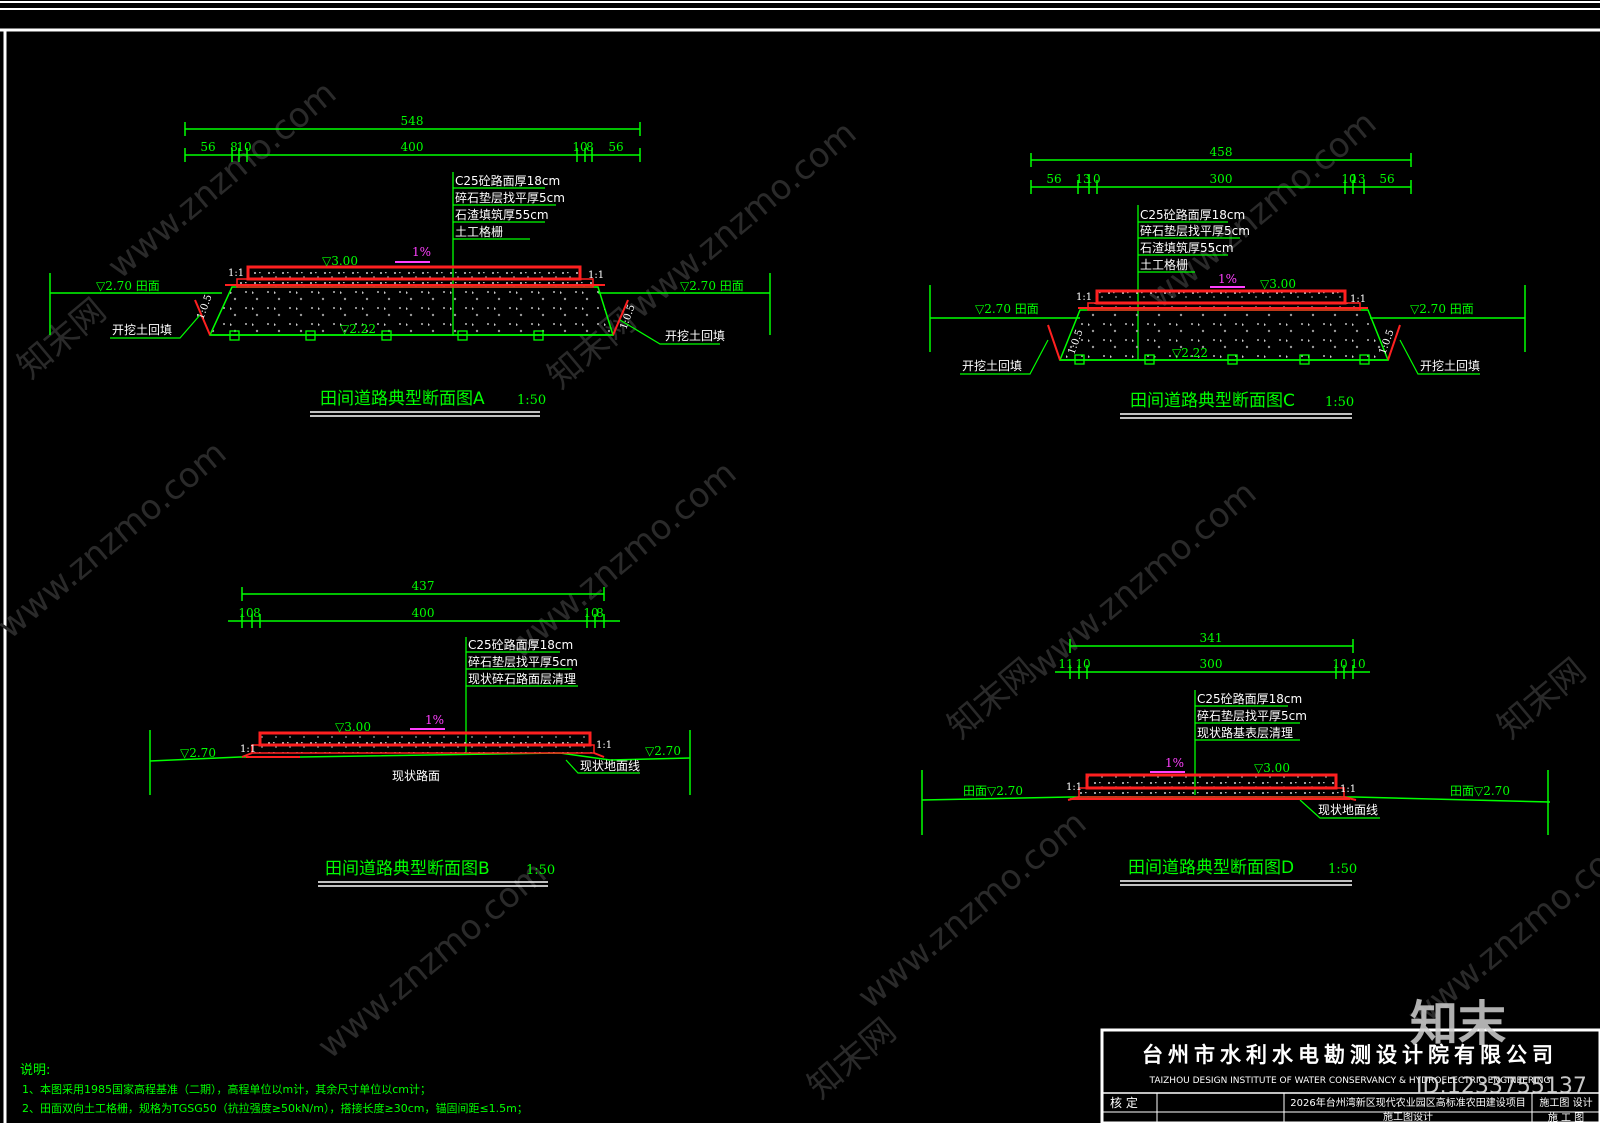 The width and height of the screenshot is (1600, 1123). Describe the element at coordinates (407, 869) in the screenshot. I see `section-title: 田间道路典型断面图B` at that location.